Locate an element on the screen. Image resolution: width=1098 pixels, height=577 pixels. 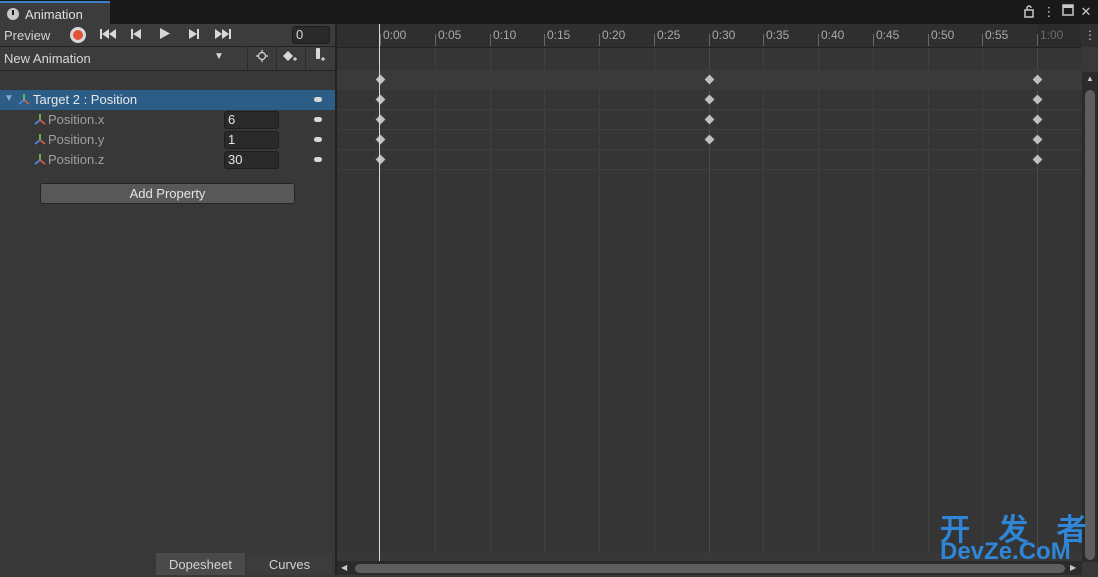
play-button is located at coordinates (165, 35).